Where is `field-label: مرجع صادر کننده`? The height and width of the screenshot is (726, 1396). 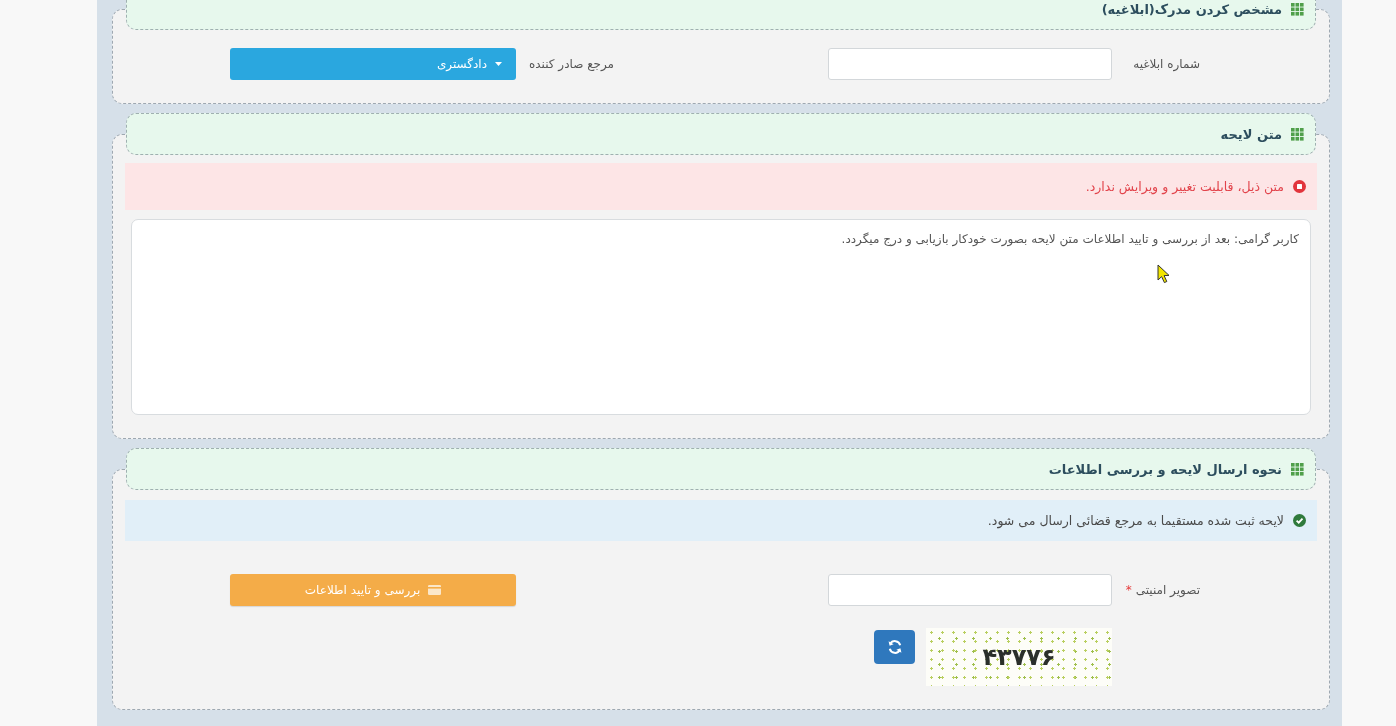 field-label: مرجع صادر کننده is located at coordinates (571, 64).